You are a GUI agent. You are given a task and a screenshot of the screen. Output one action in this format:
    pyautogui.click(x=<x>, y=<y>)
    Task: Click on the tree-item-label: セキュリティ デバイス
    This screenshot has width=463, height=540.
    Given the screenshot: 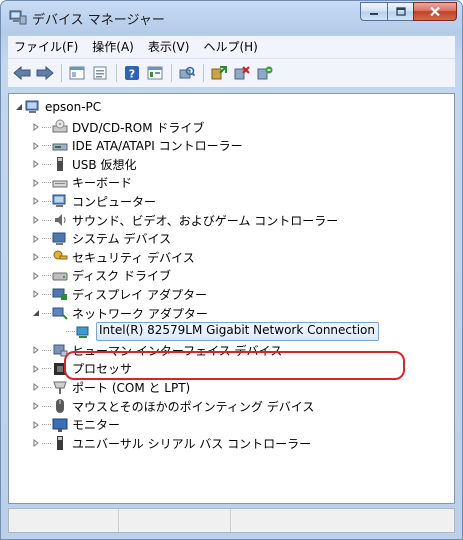 What is the action you would take?
    pyautogui.click(x=133, y=257)
    